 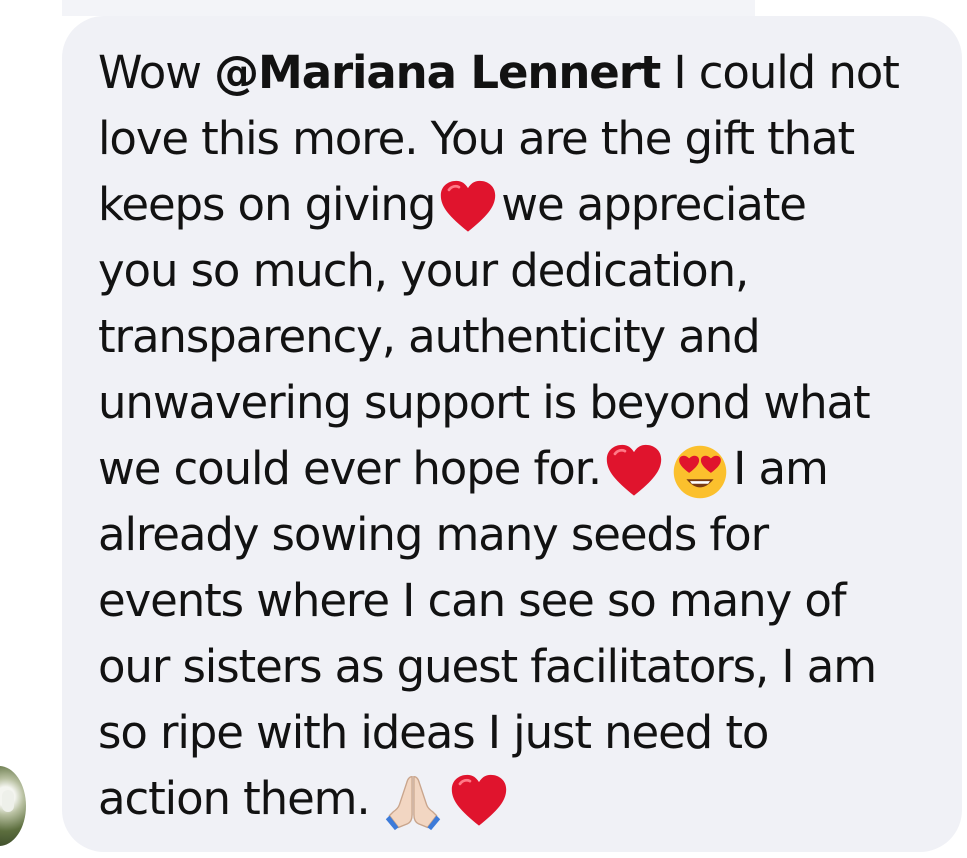 What do you see at coordinates (700, 472) in the screenshot?
I see `heart-eyes-face-icon` at bounding box center [700, 472].